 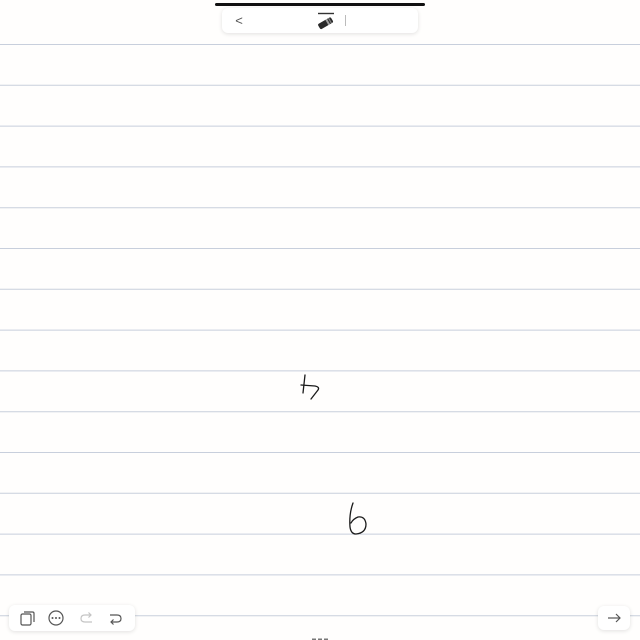 I want to click on undo-icon, so click(x=86, y=617).